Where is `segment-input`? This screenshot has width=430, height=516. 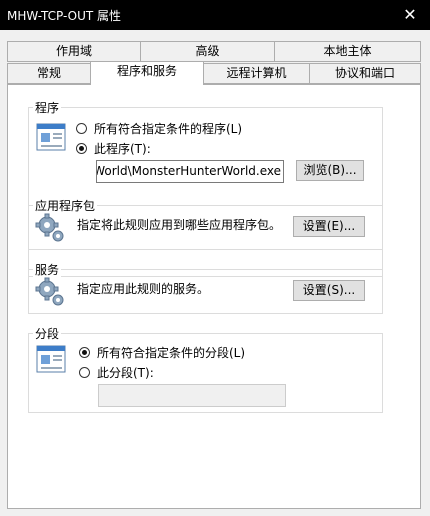
segment-input is located at coordinates (192, 395).